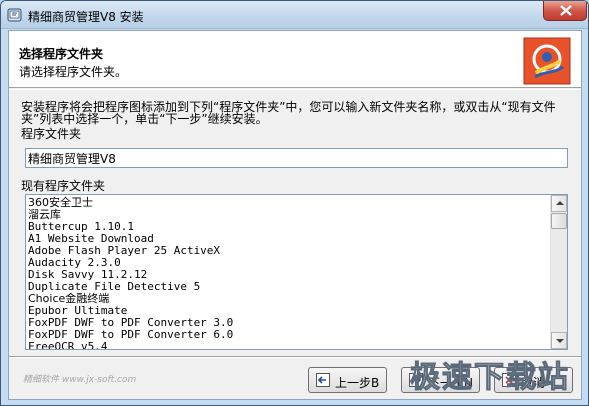 Image resolution: width=589 pixels, height=406 pixels. I want to click on title-bar: 精细商贸管理V8 安装, so click(294, 15).